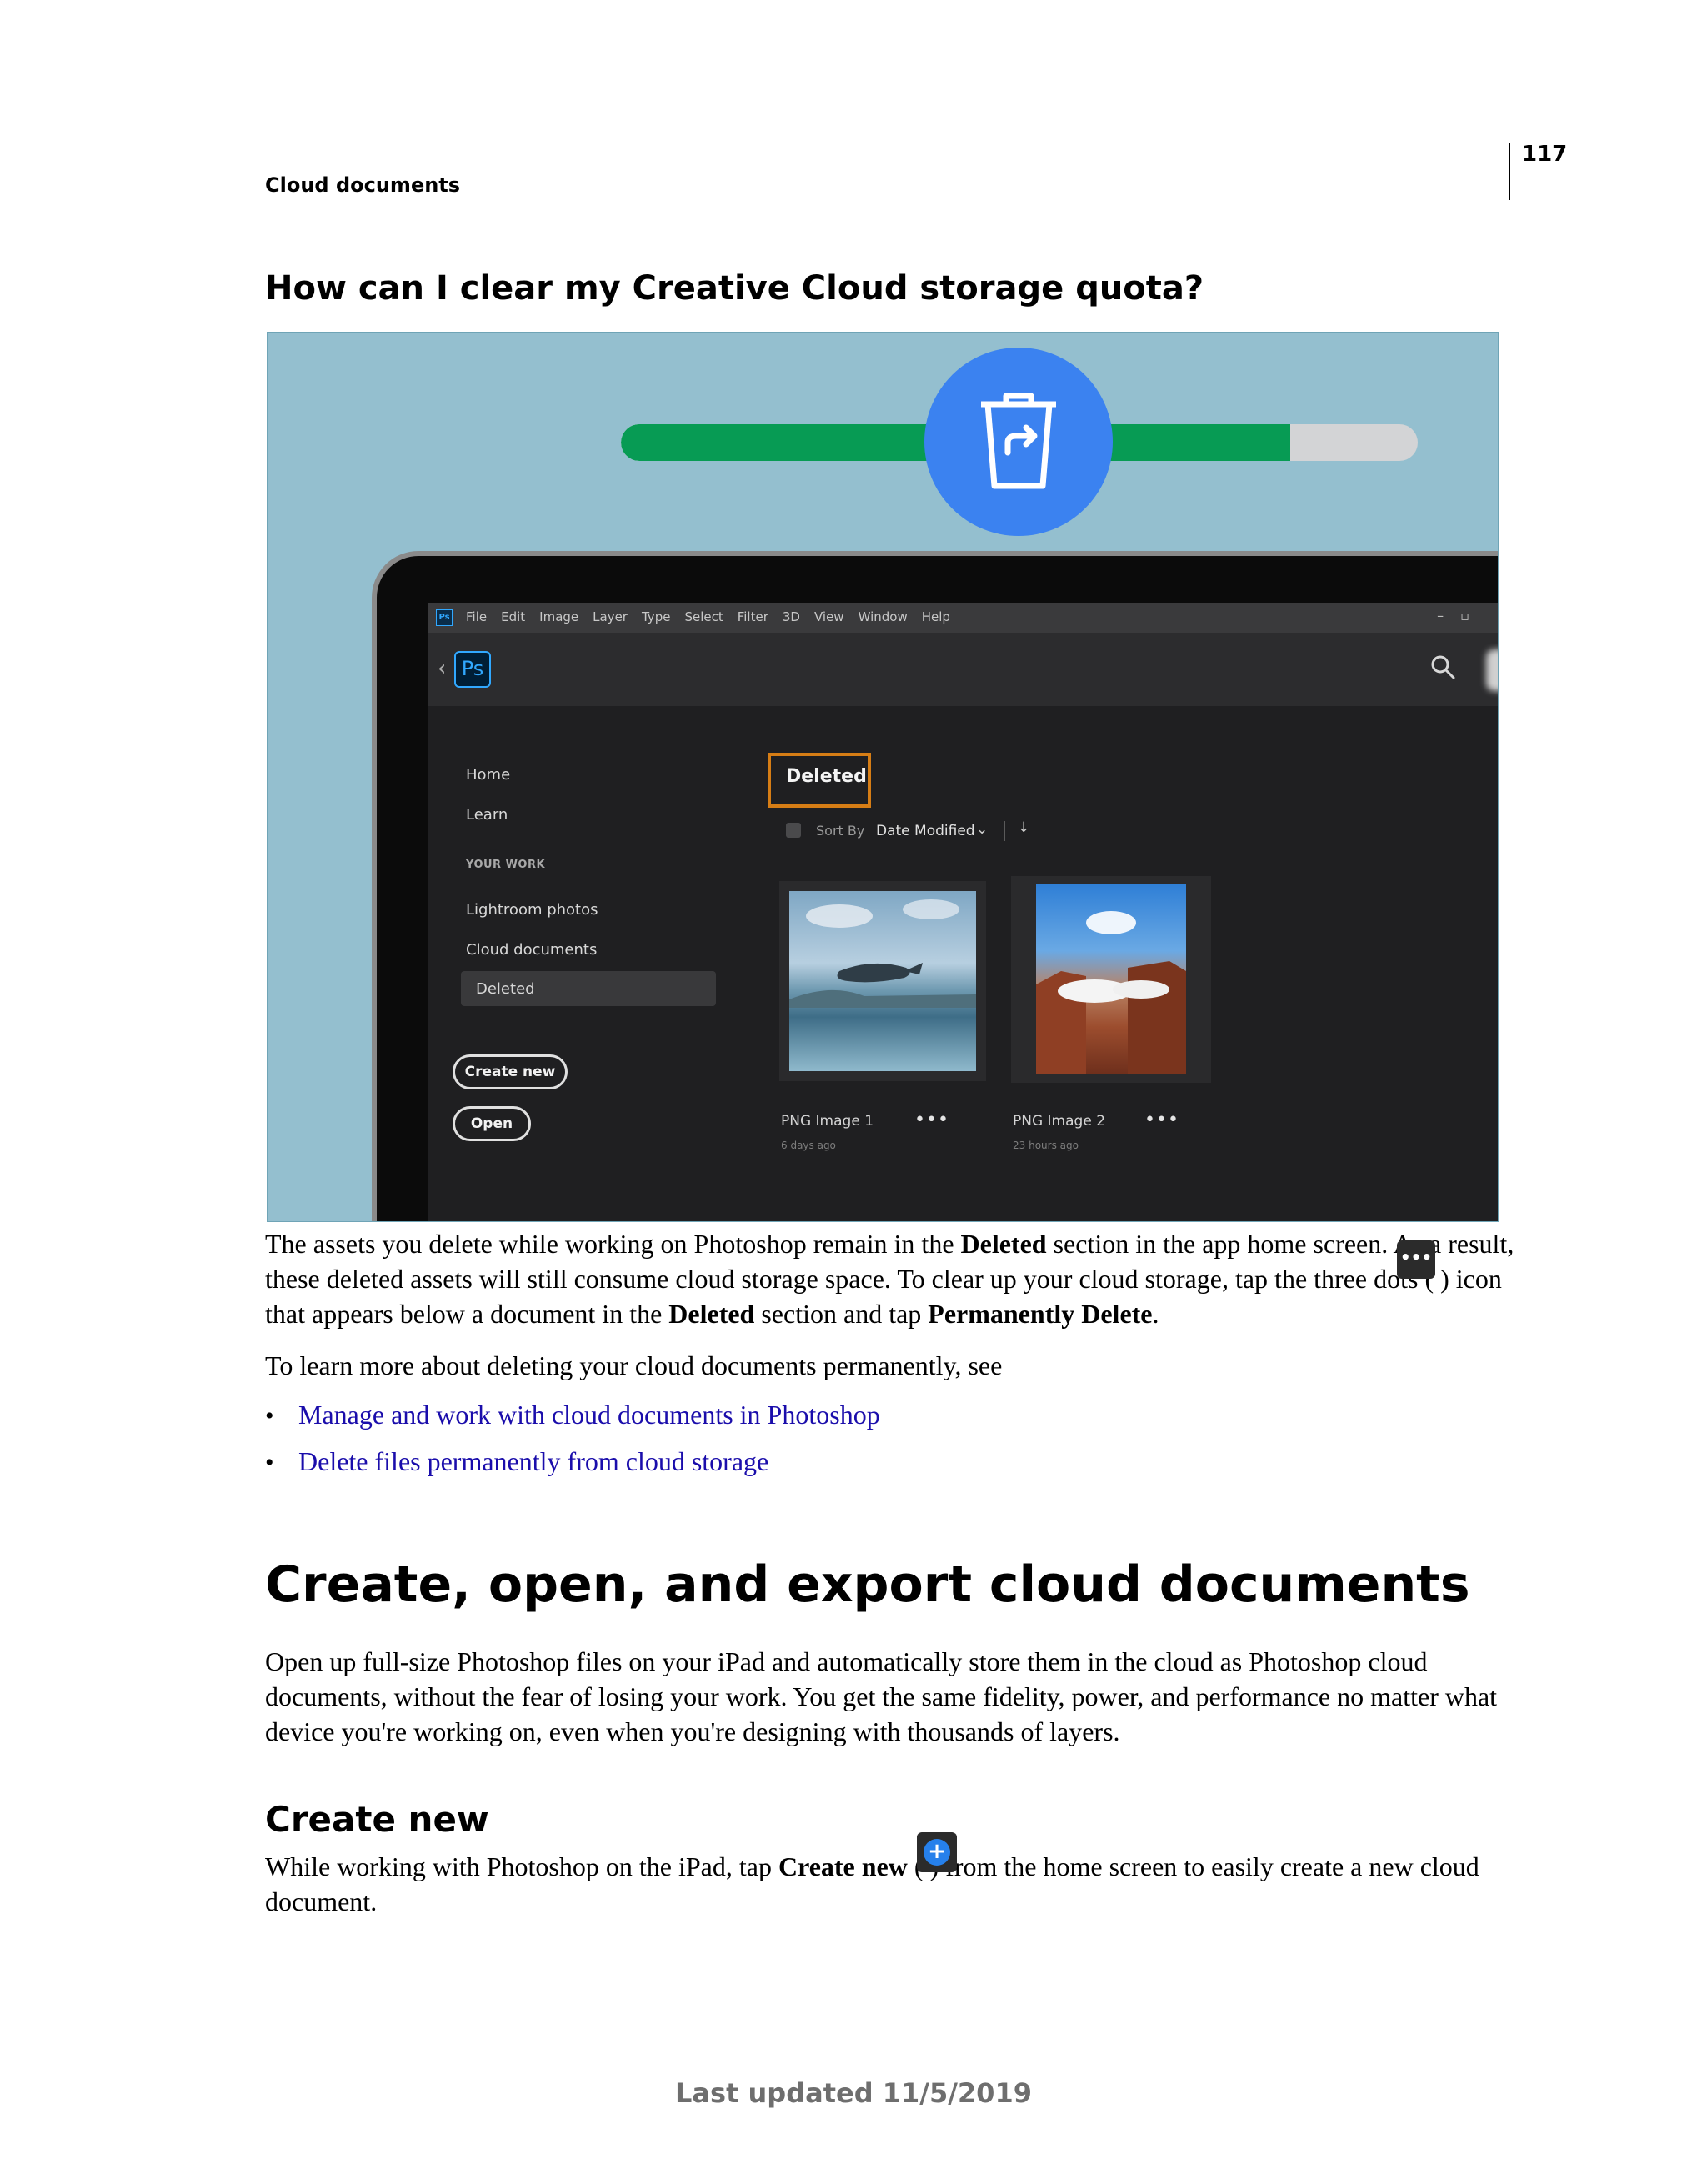 The height and width of the screenshot is (2184, 1707). What do you see at coordinates (808, 1145) in the screenshot?
I see `document-card-time: 6 days ago` at bounding box center [808, 1145].